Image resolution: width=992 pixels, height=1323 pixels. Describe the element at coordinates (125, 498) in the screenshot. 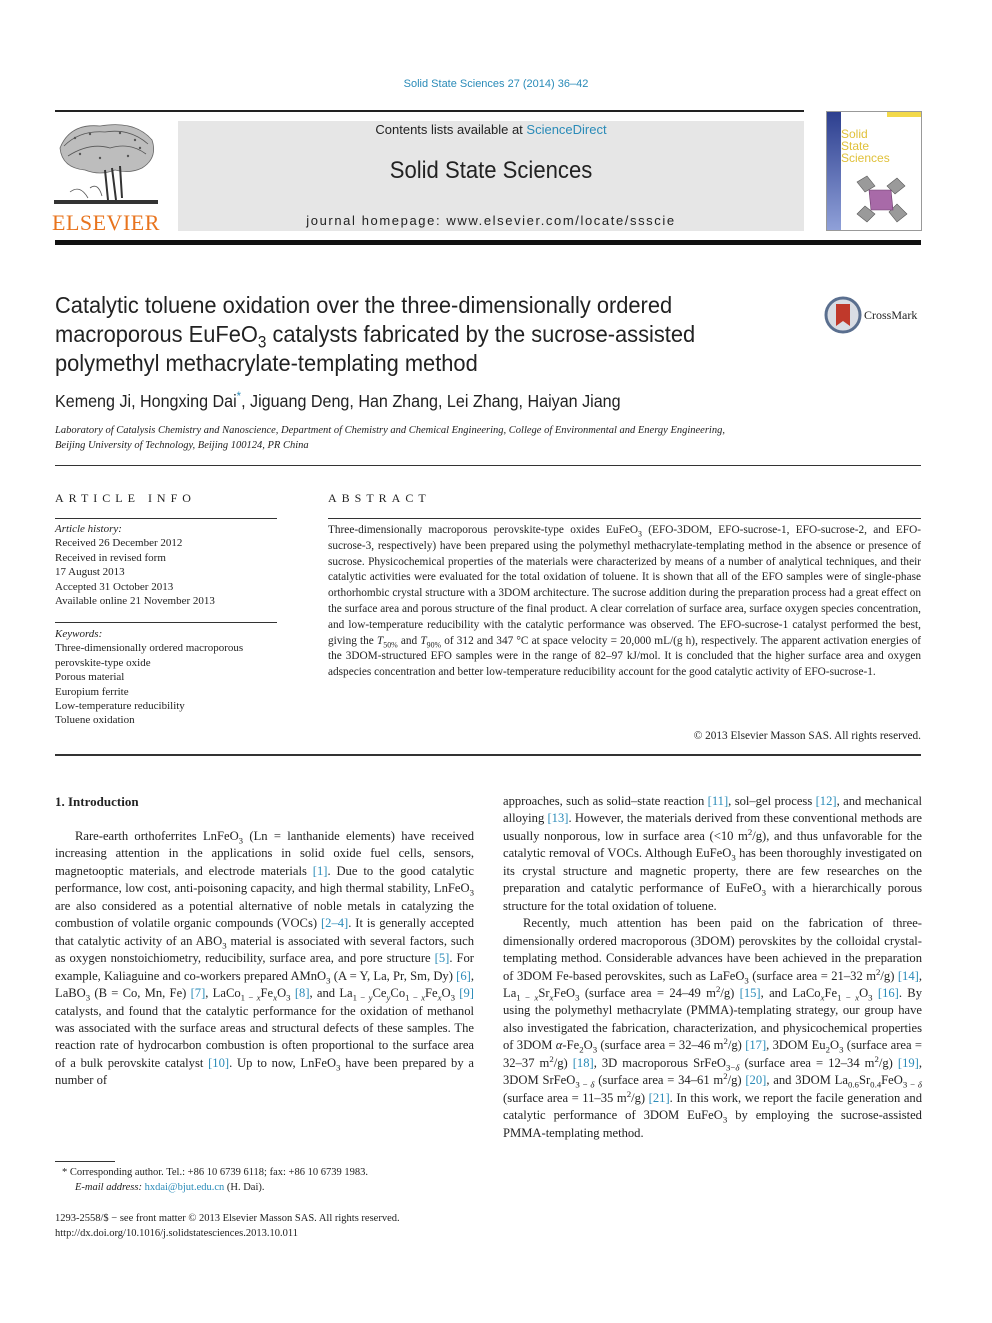

I see `article-info-heading: ARTICLE INFO` at that location.